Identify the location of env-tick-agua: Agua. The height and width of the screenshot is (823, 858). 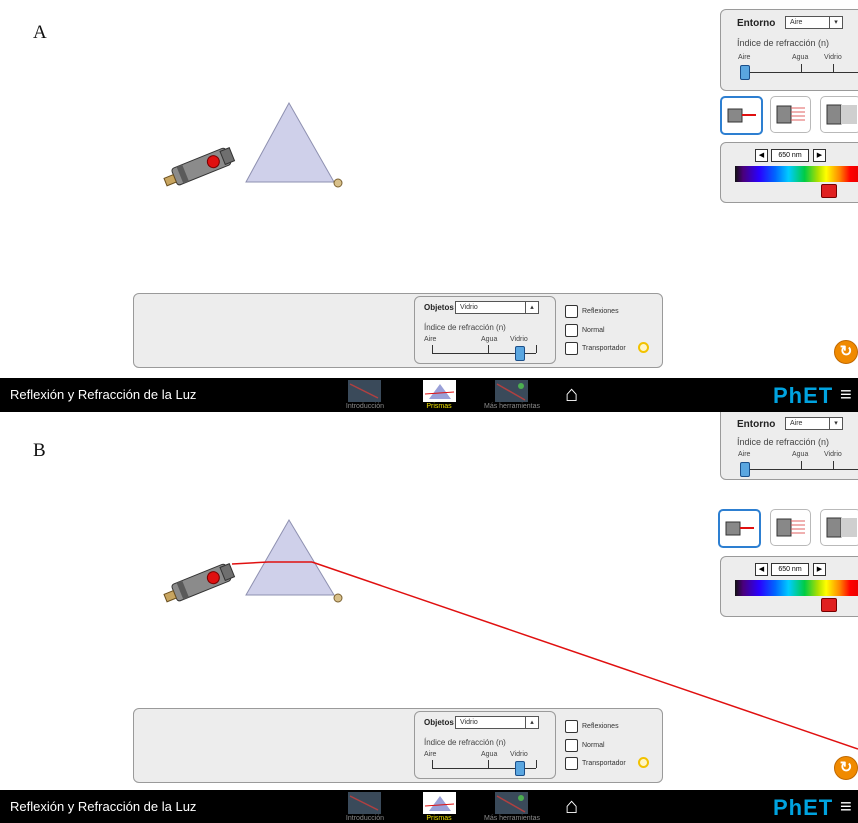
(800, 454).